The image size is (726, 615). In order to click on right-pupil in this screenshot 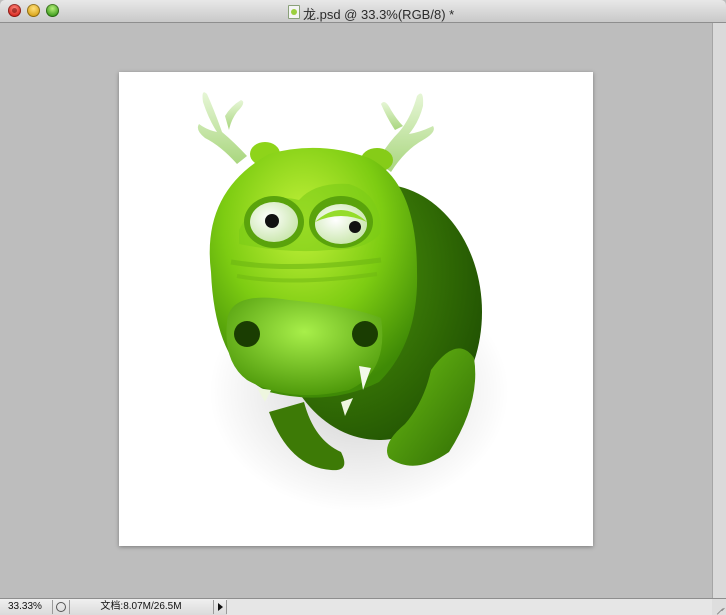, I will do `click(355, 227)`.